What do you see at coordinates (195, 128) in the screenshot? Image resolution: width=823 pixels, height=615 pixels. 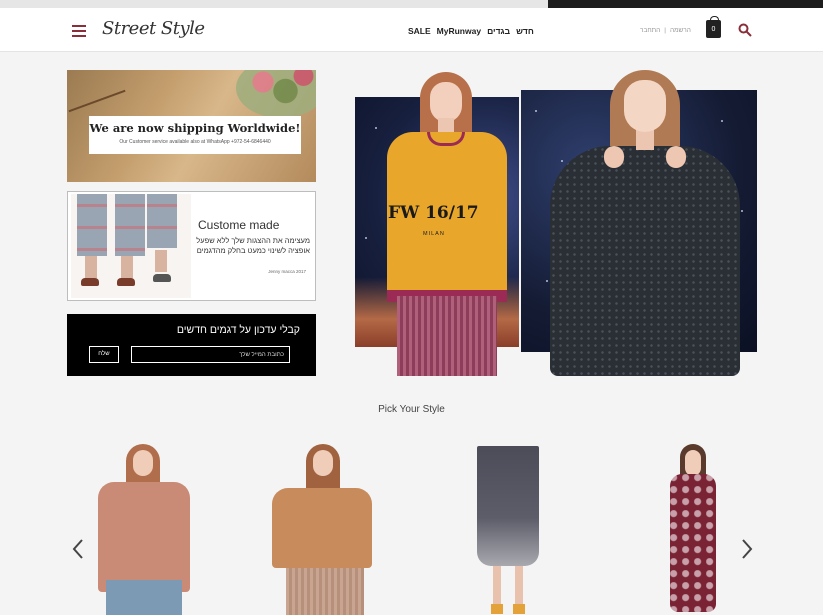 I see `shipping-promo-title: We are now shipping Worldwide!` at bounding box center [195, 128].